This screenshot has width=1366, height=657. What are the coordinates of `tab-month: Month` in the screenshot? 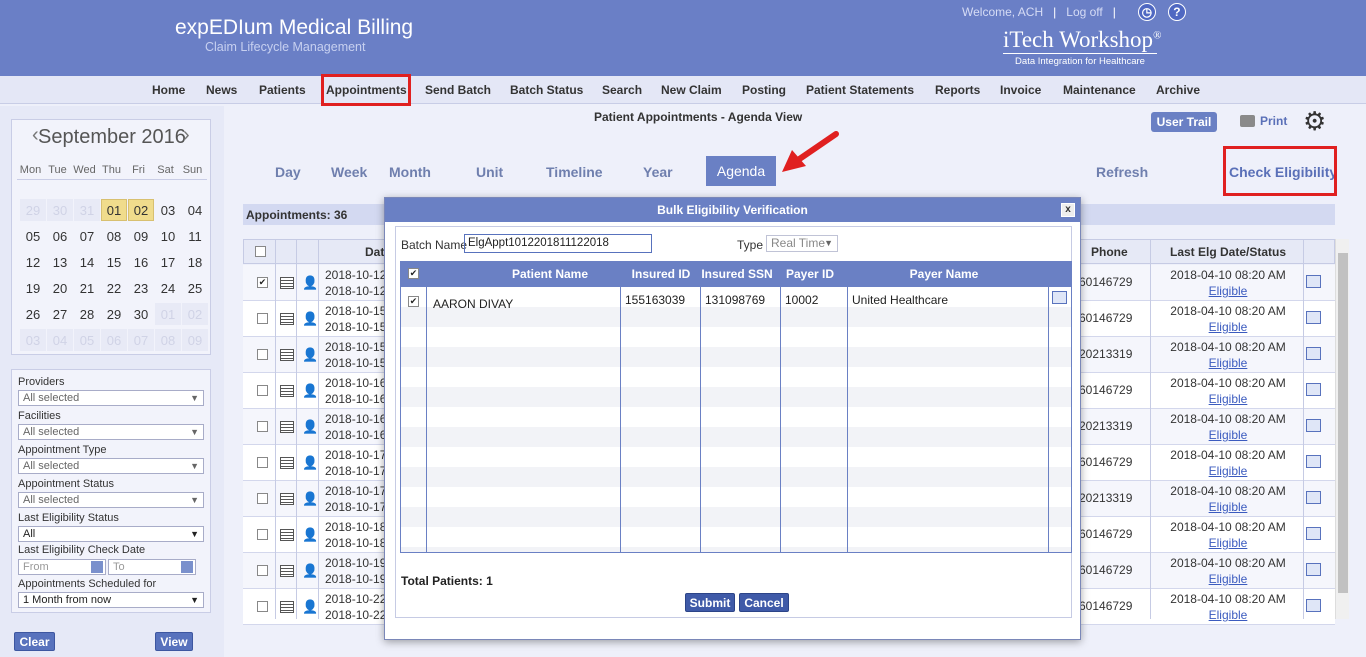 It's located at (410, 172).